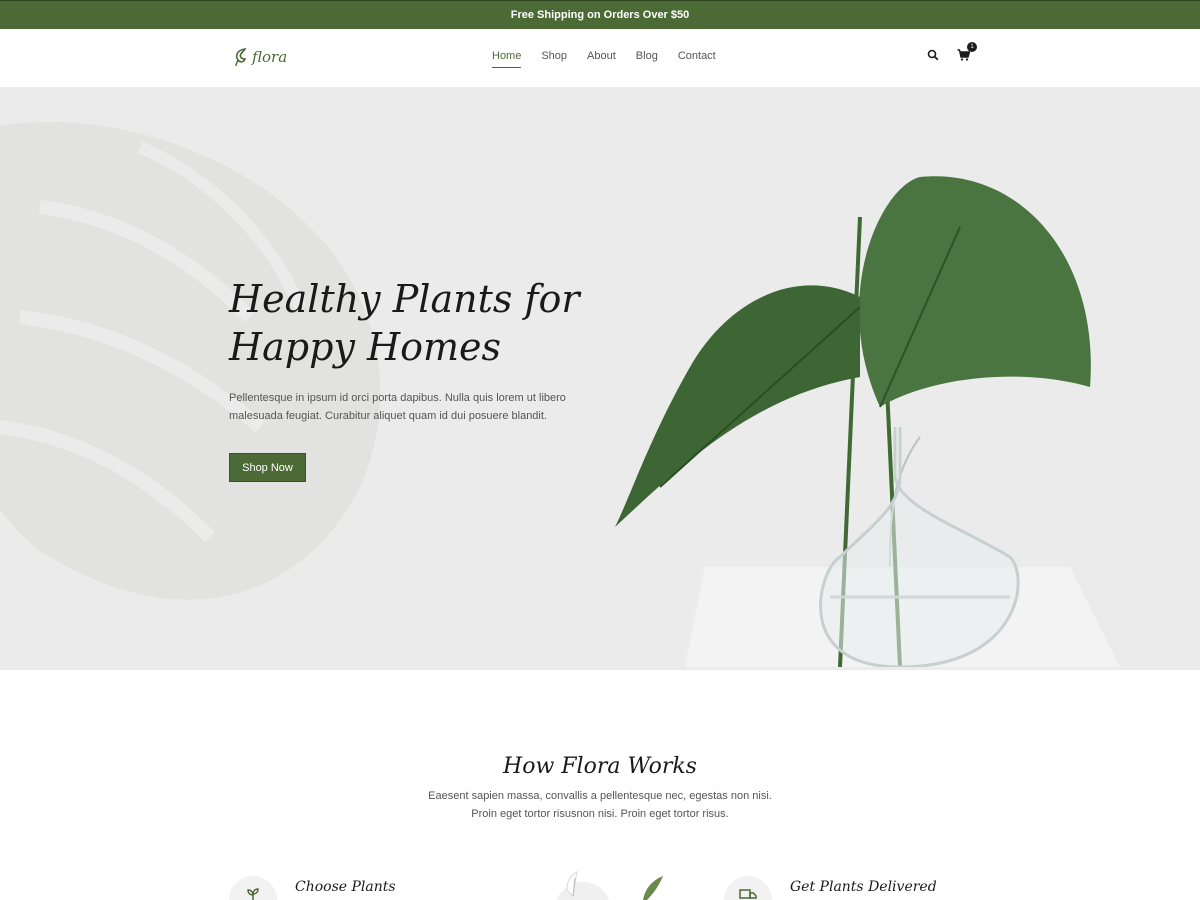 This screenshot has height=900, width=1200. I want to click on nav-item-about: About, so click(601, 59).